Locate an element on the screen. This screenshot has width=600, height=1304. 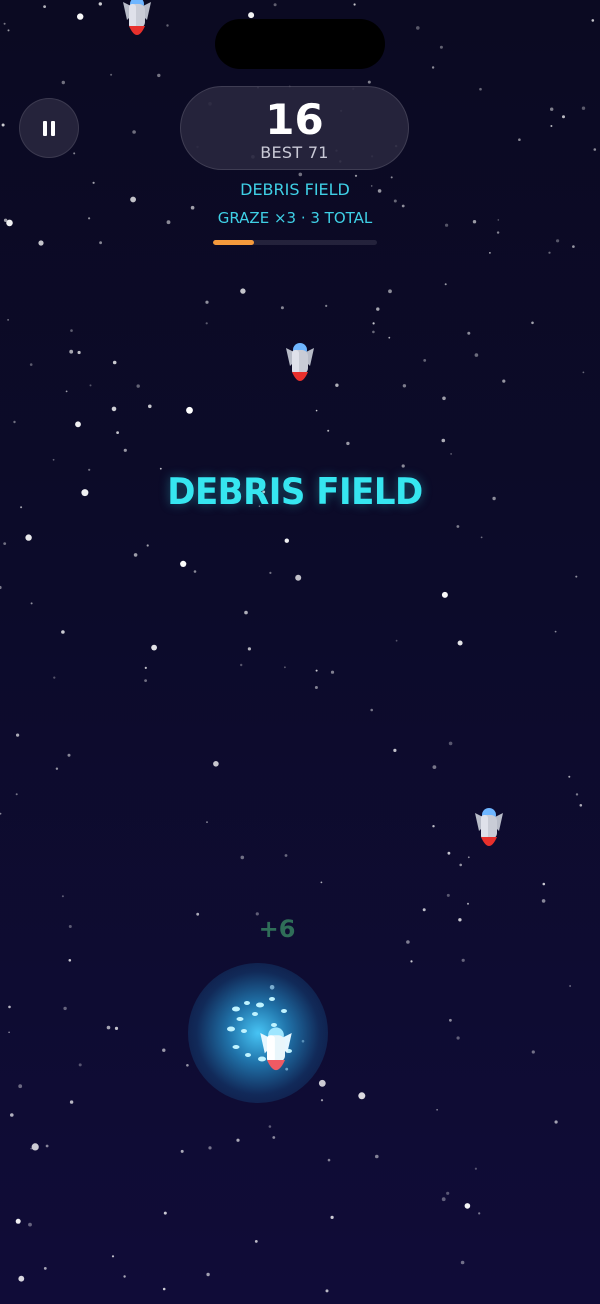
pause-button is located at coordinates (49, 128).